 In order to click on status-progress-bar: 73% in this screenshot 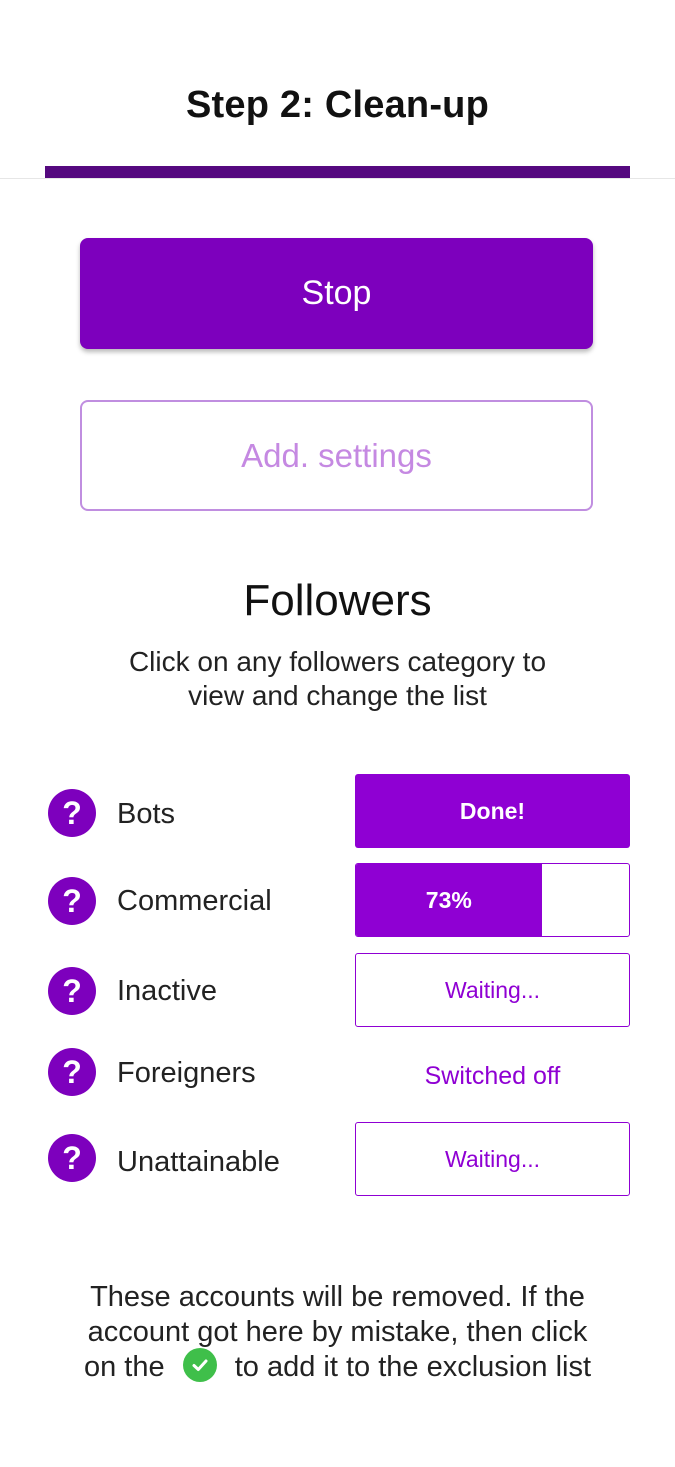, I will do `click(492, 900)`.